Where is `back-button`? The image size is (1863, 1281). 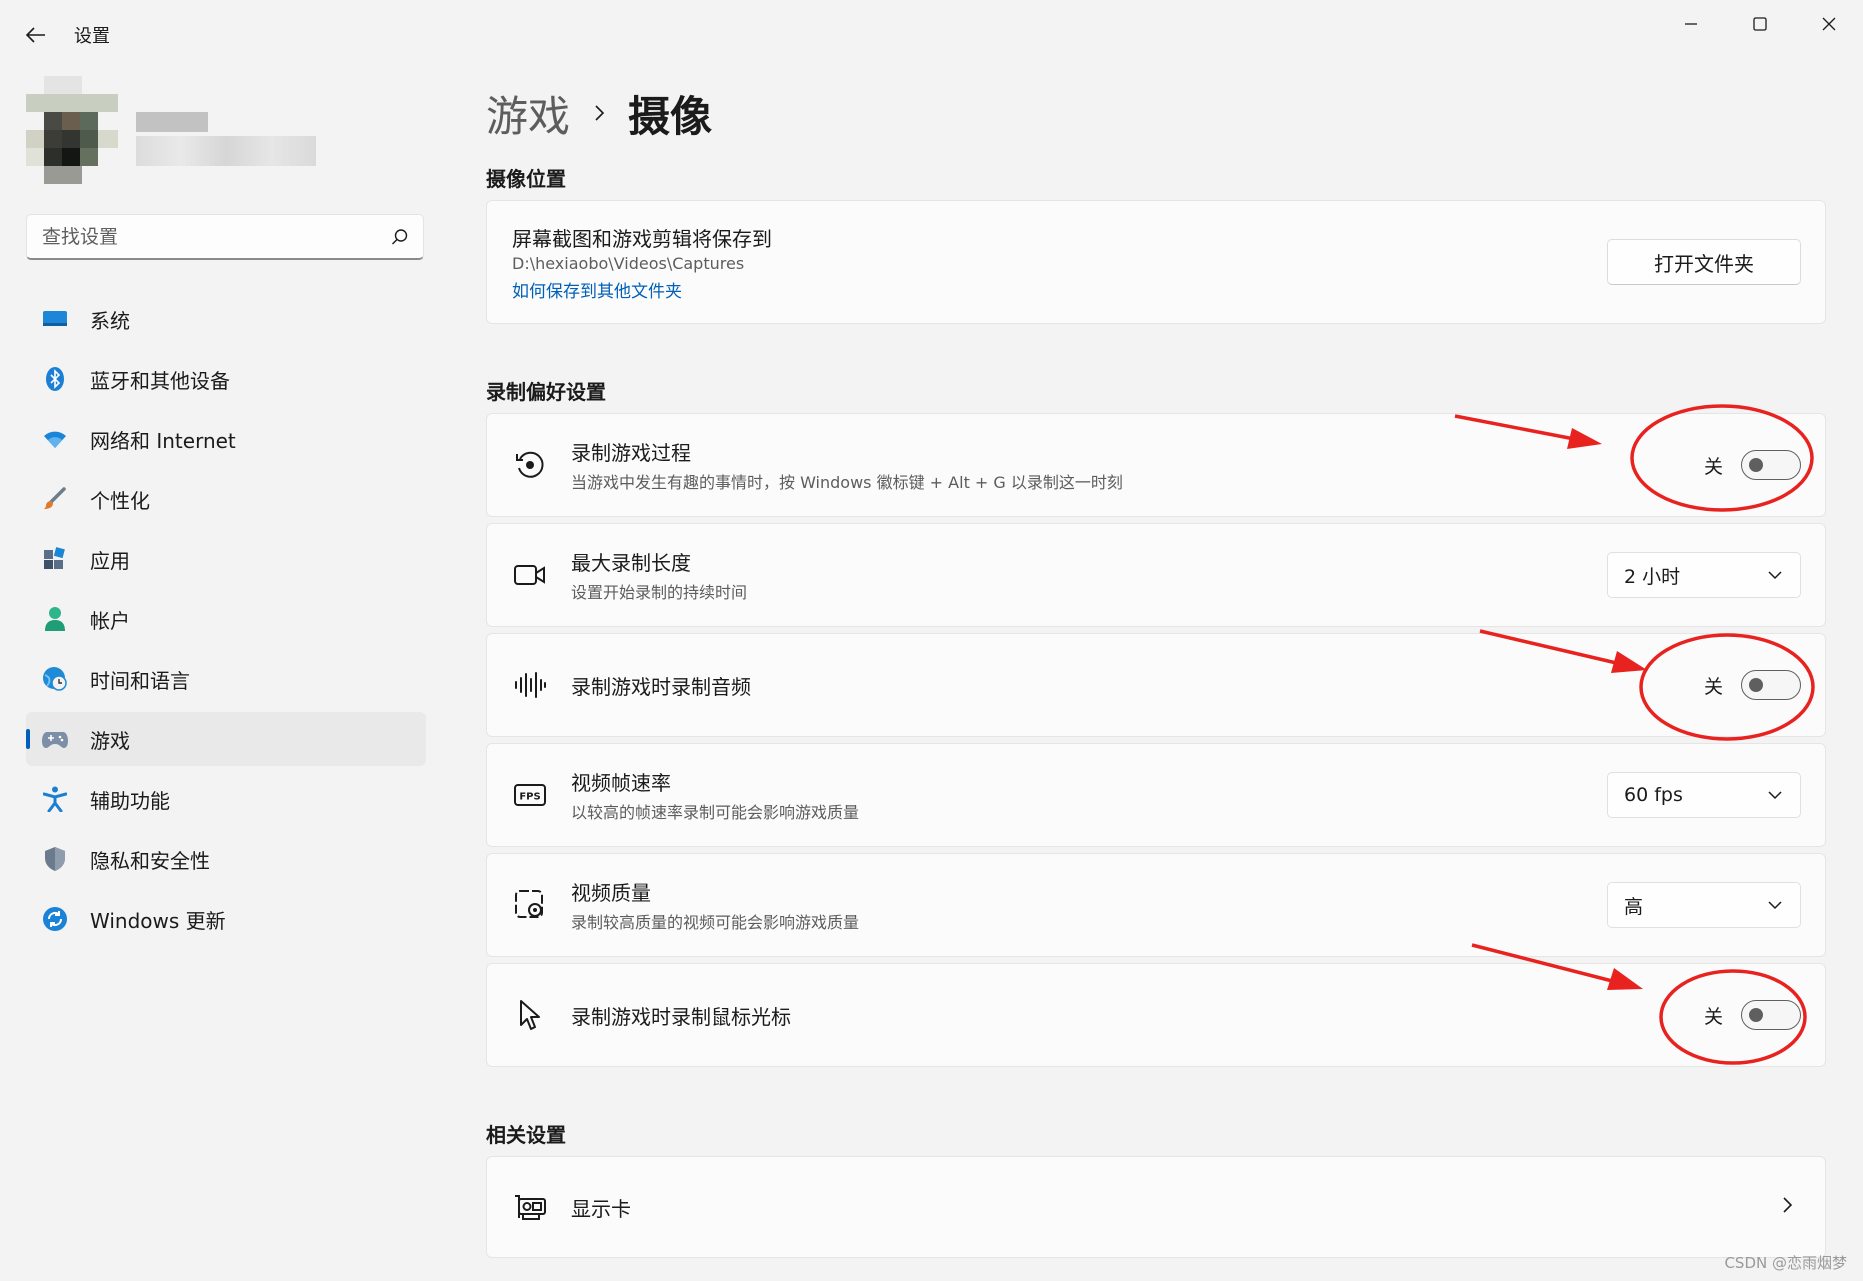 back-button is located at coordinates (36, 35).